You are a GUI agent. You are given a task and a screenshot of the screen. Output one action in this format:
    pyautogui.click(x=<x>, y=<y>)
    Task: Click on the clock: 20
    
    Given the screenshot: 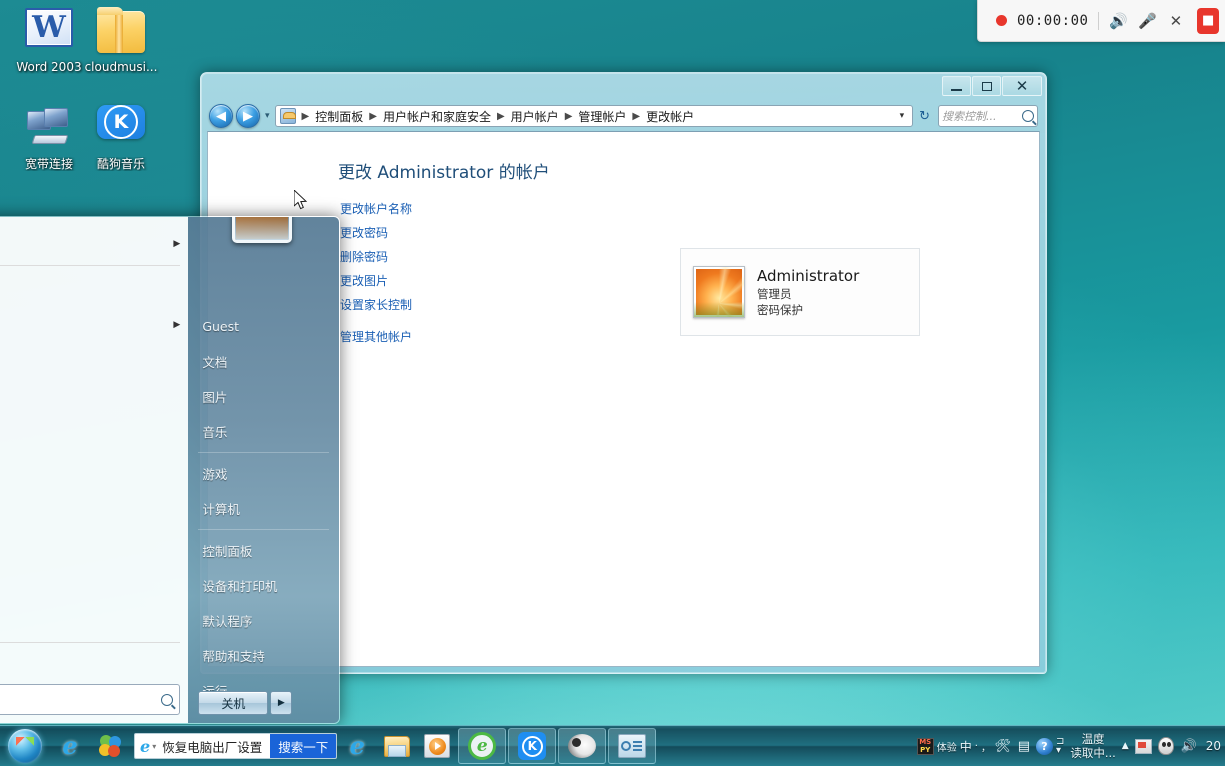 What is the action you would take?
    pyautogui.click(x=1212, y=746)
    